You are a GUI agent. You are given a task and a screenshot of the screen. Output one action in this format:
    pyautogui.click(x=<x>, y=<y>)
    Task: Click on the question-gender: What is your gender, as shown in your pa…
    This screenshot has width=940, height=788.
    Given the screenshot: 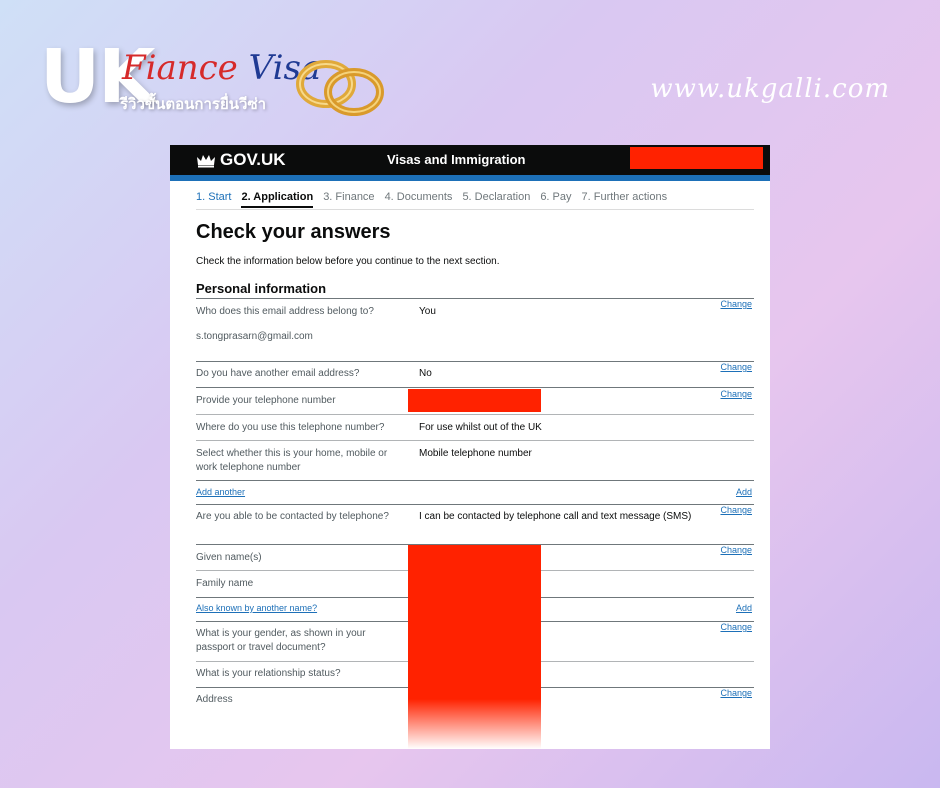 What is the action you would take?
    pyautogui.click(x=281, y=640)
    